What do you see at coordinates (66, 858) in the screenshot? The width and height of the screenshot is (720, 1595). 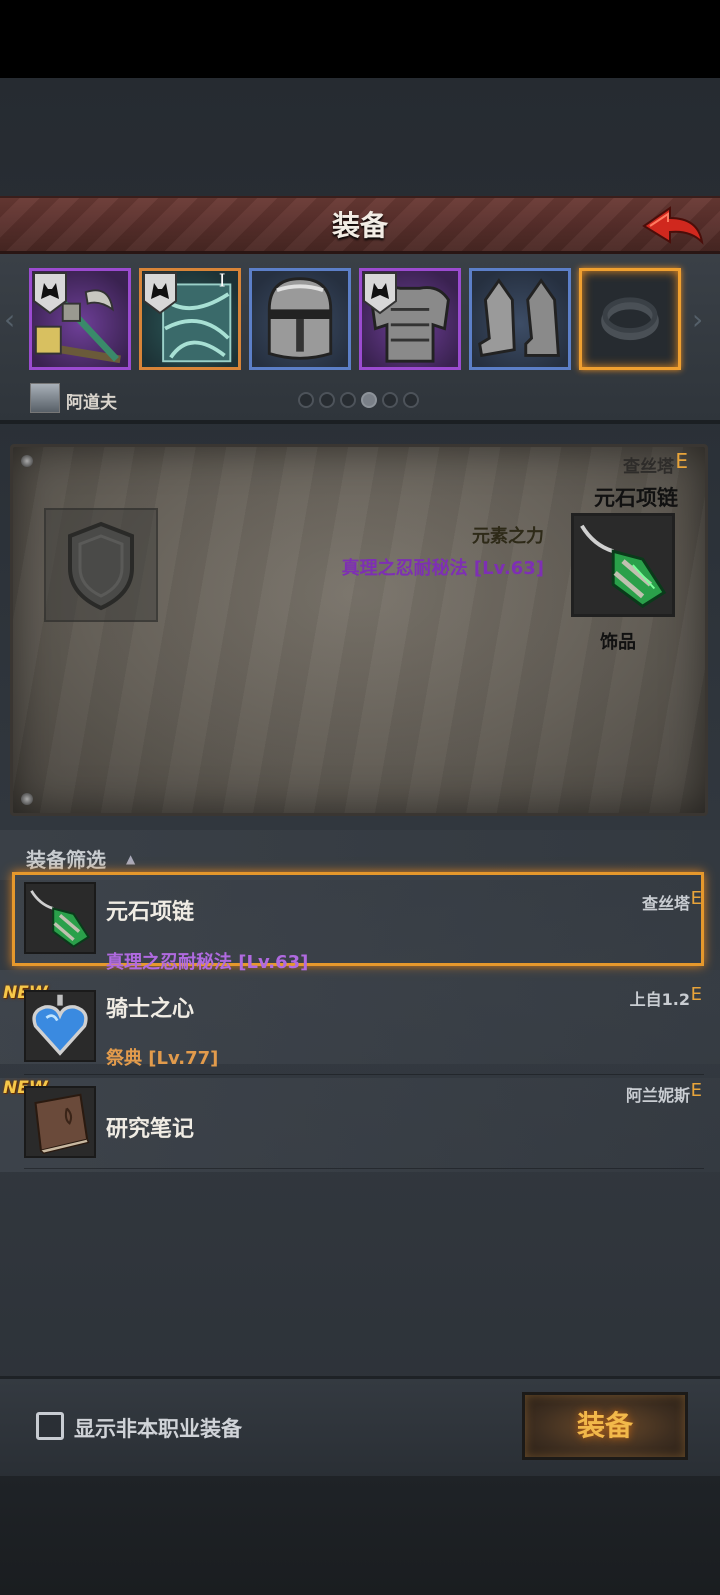 I see `filter-label: 装备筛选` at bounding box center [66, 858].